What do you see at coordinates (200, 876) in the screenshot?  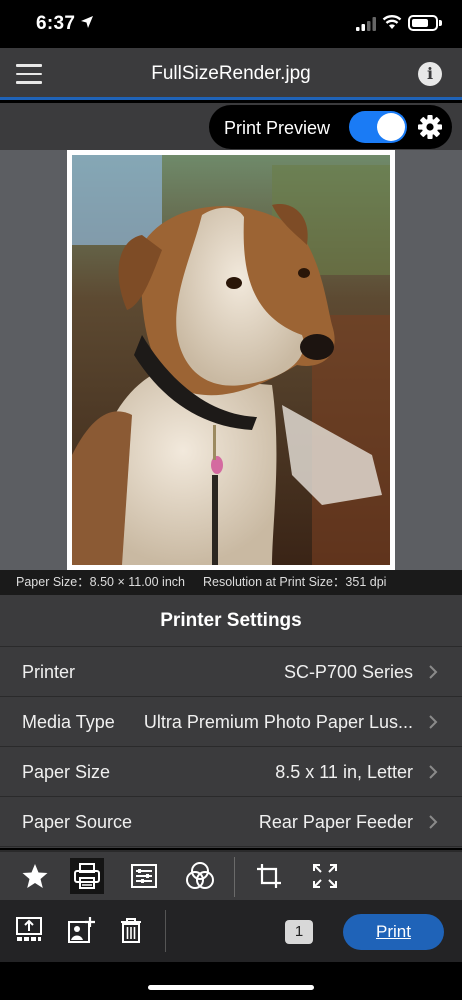 I see `color-adjust-icon` at bounding box center [200, 876].